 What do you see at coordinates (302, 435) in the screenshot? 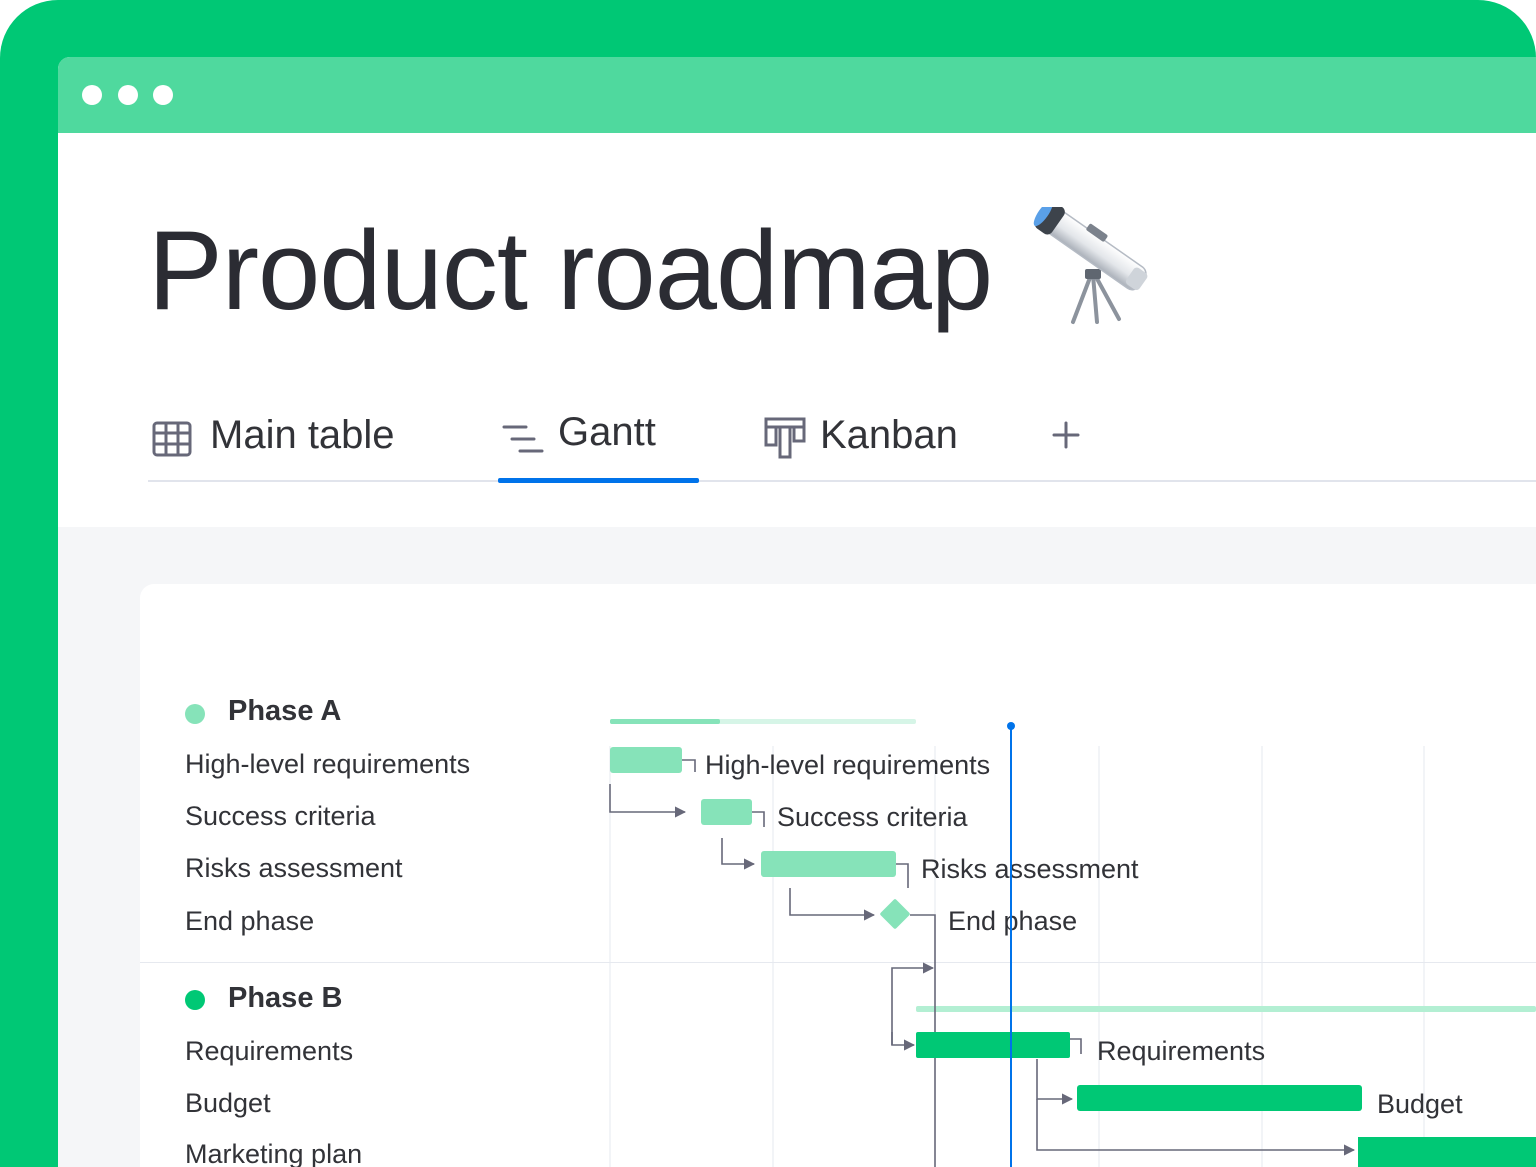
I see `tab-label: Main table` at bounding box center [302, 435].